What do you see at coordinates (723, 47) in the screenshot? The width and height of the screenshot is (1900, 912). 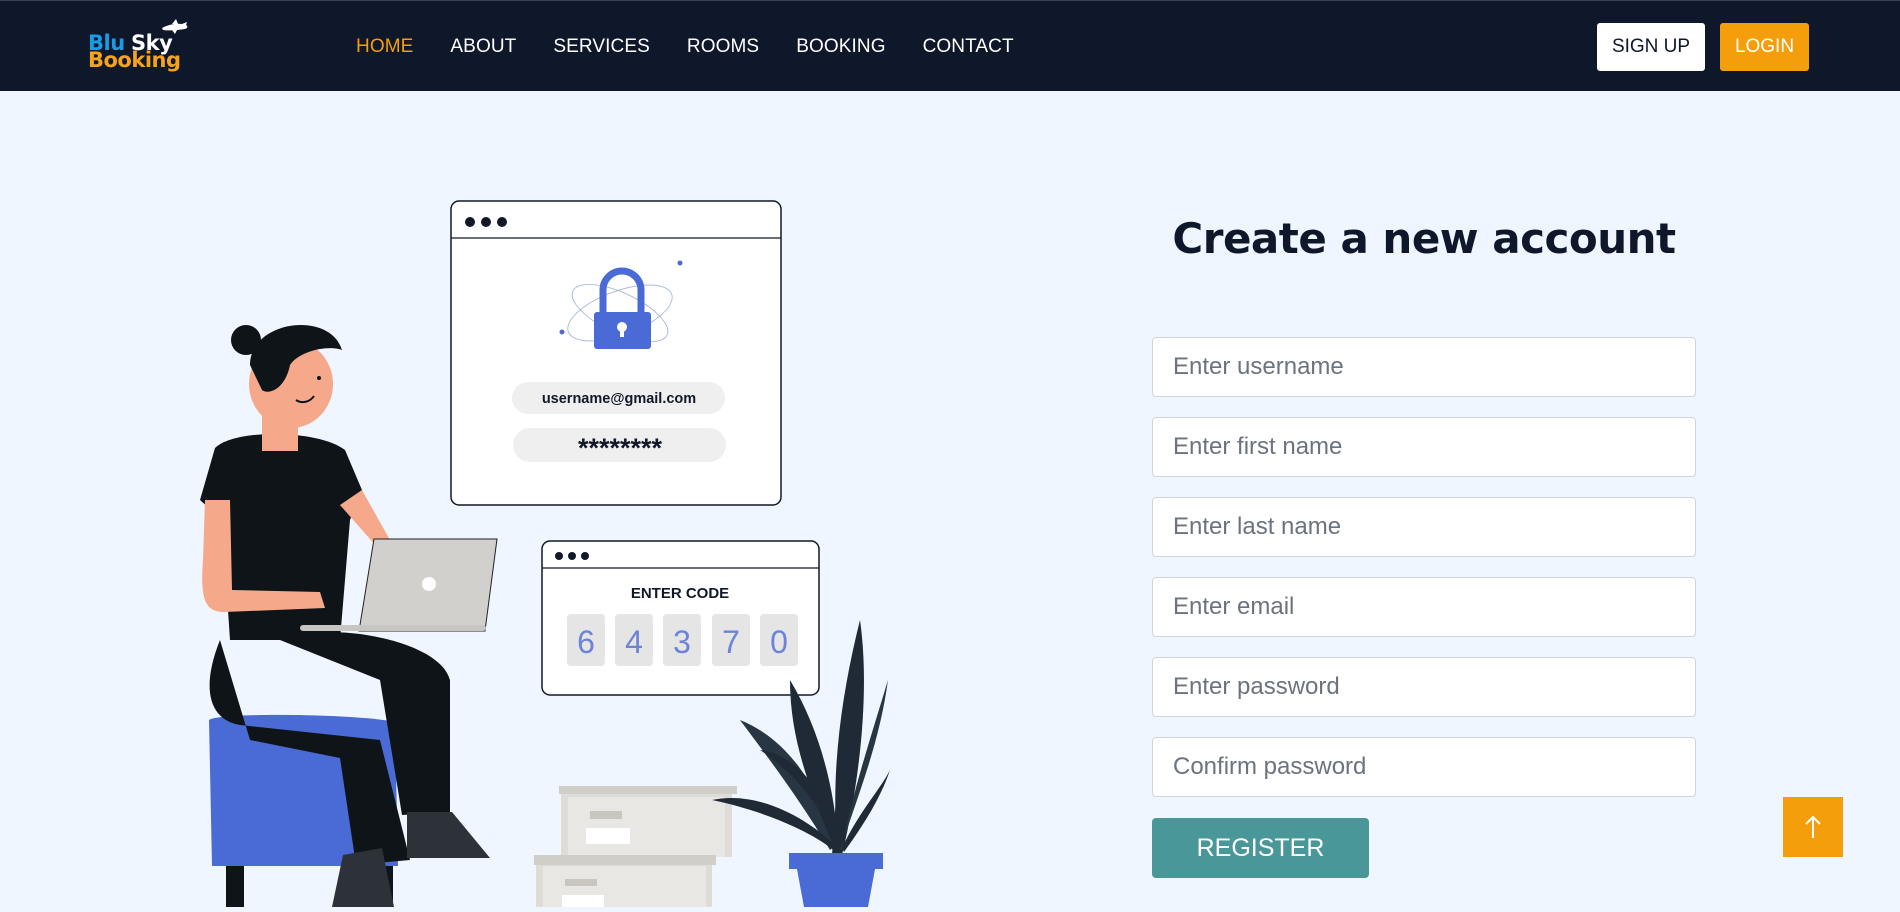 I see `nav-link-rooms: ROOMS` at bounding box center [723, 47].